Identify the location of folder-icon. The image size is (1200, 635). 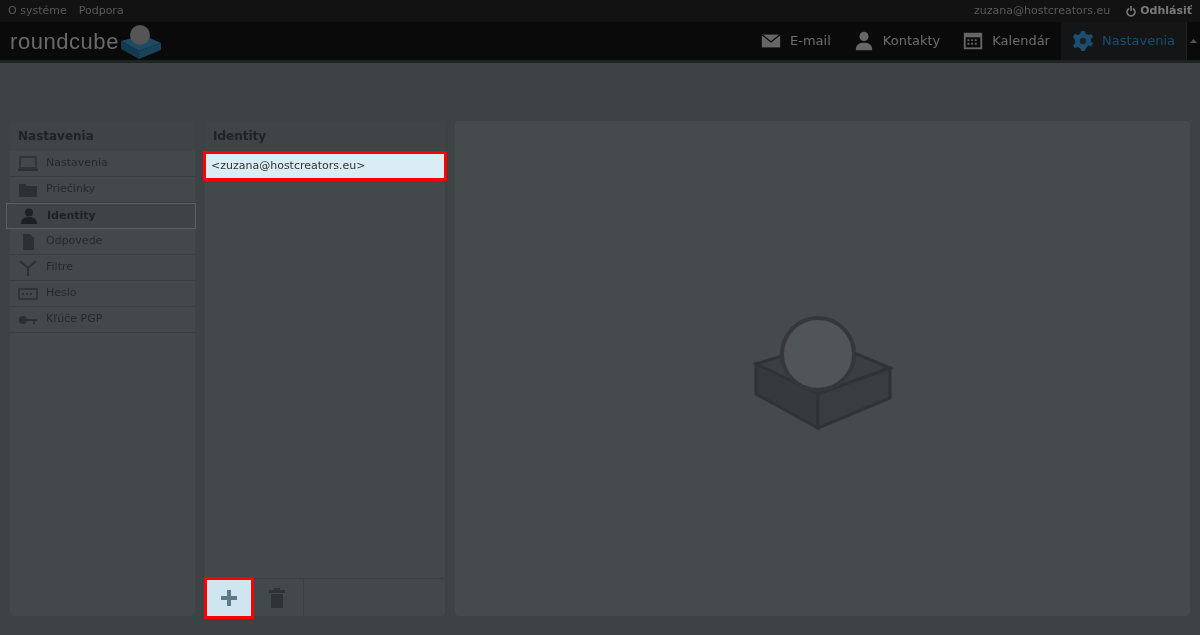
(28, 189).